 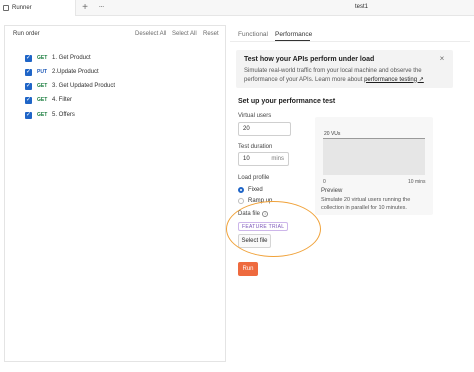 What do you see at coordinates (75, 72) in the screenshot?
I see `request-name: 2.Update Product` at bounding box center [75, 72].